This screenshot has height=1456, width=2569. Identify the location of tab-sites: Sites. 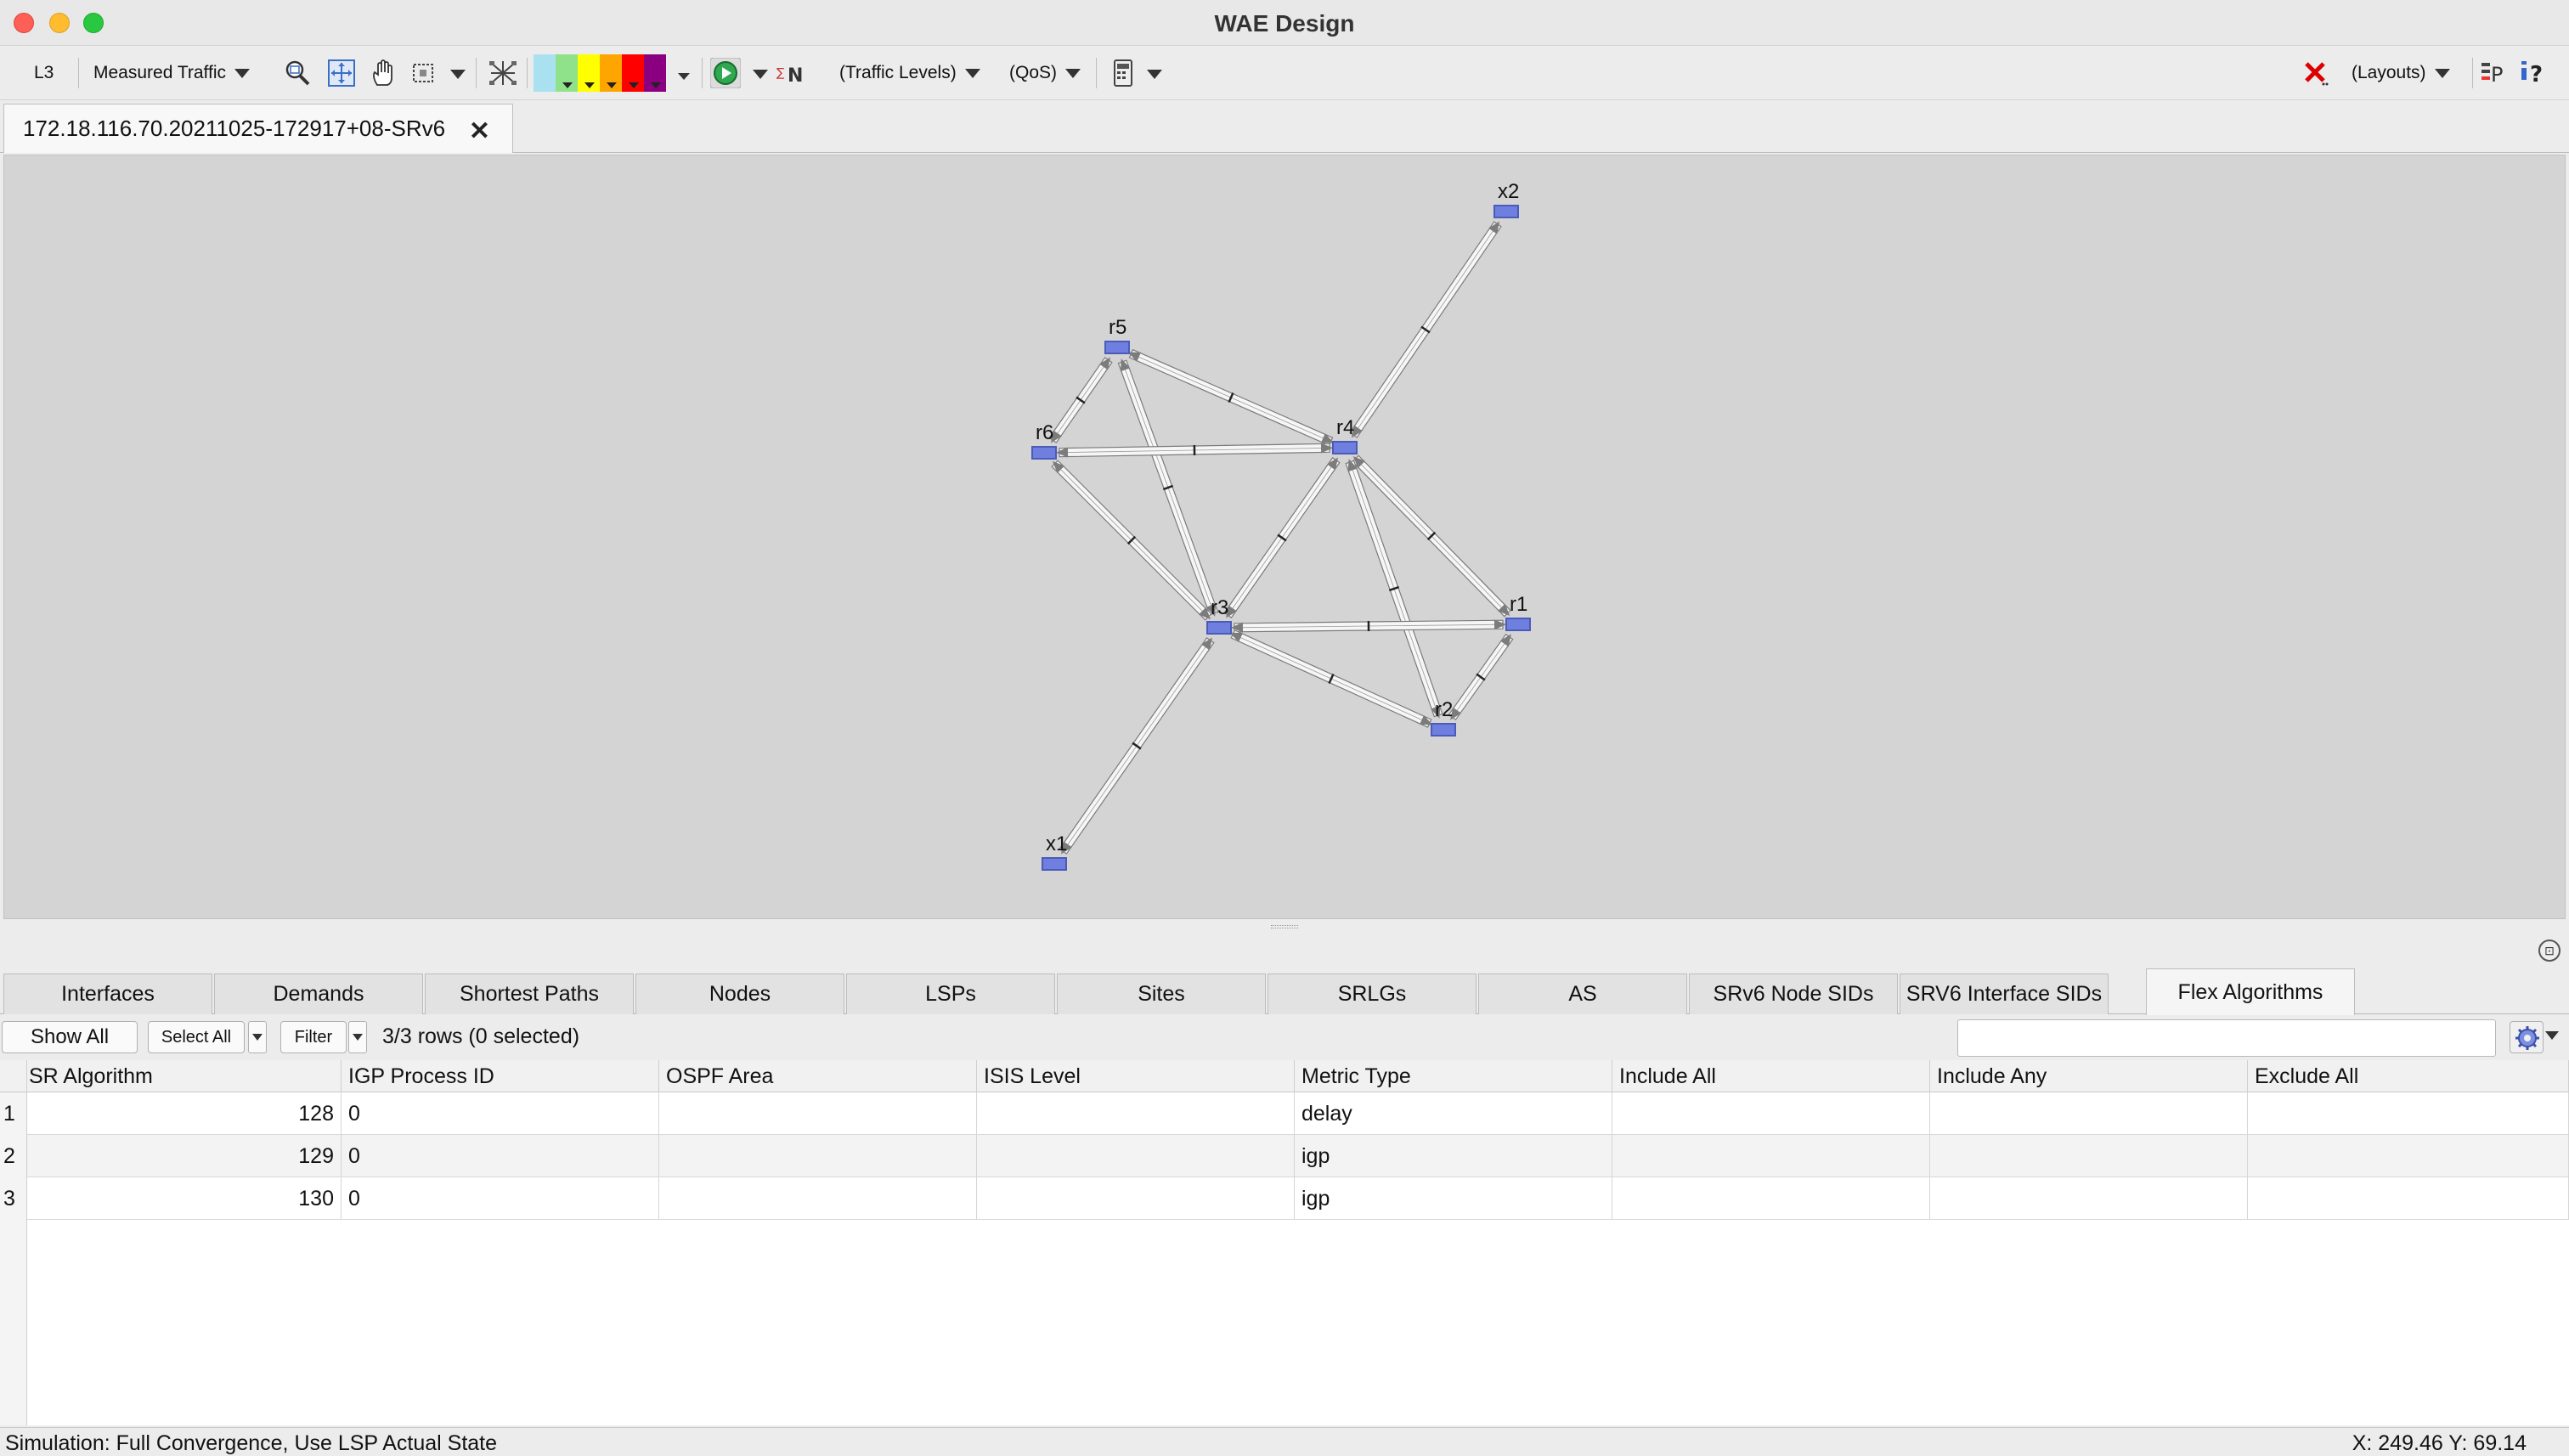
(1162, 994).